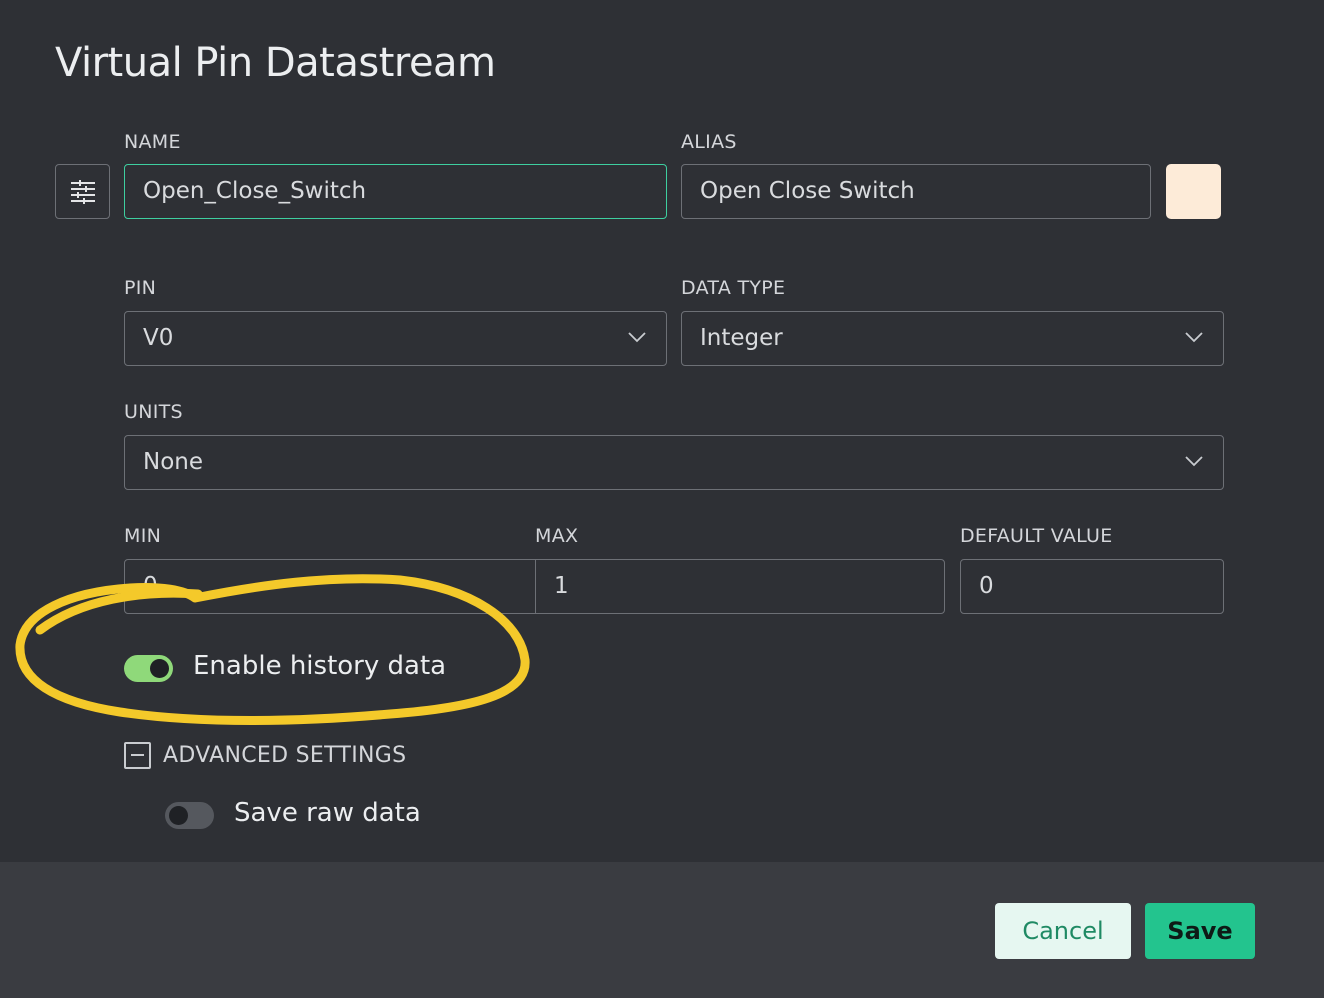 The width and height of the screenshot is (1324, 998). Describe the element at coordinates (1063, 931) in the screenshot. I see `cancel-button: Cancel` at that location.